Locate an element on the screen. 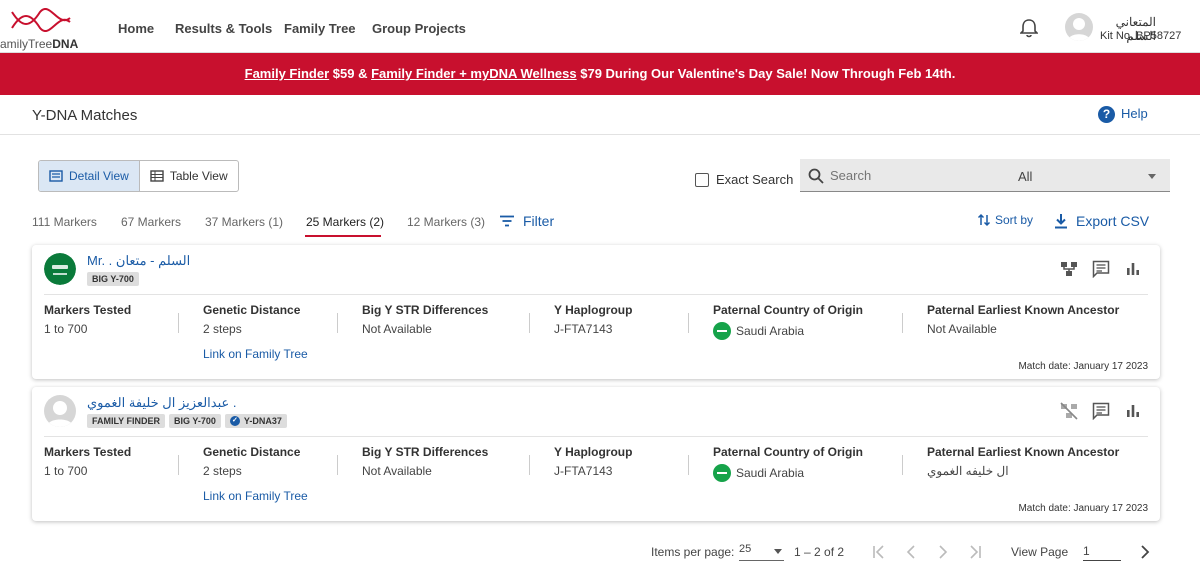 This screenshot has height=587, width=1200. go-page-icon is located at coordinates (1145, 552).